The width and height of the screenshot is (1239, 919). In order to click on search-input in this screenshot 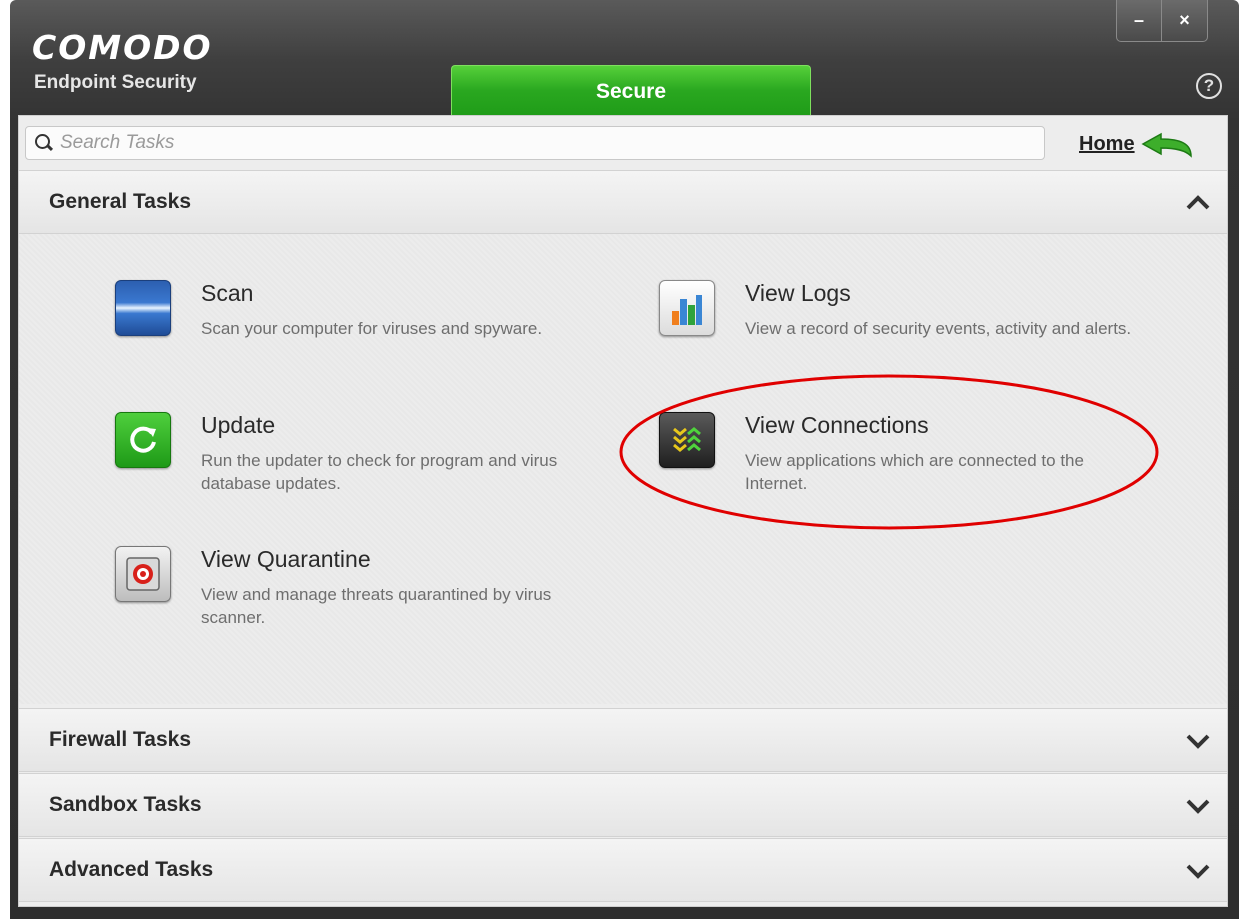, I will do `click(510, 143)`.